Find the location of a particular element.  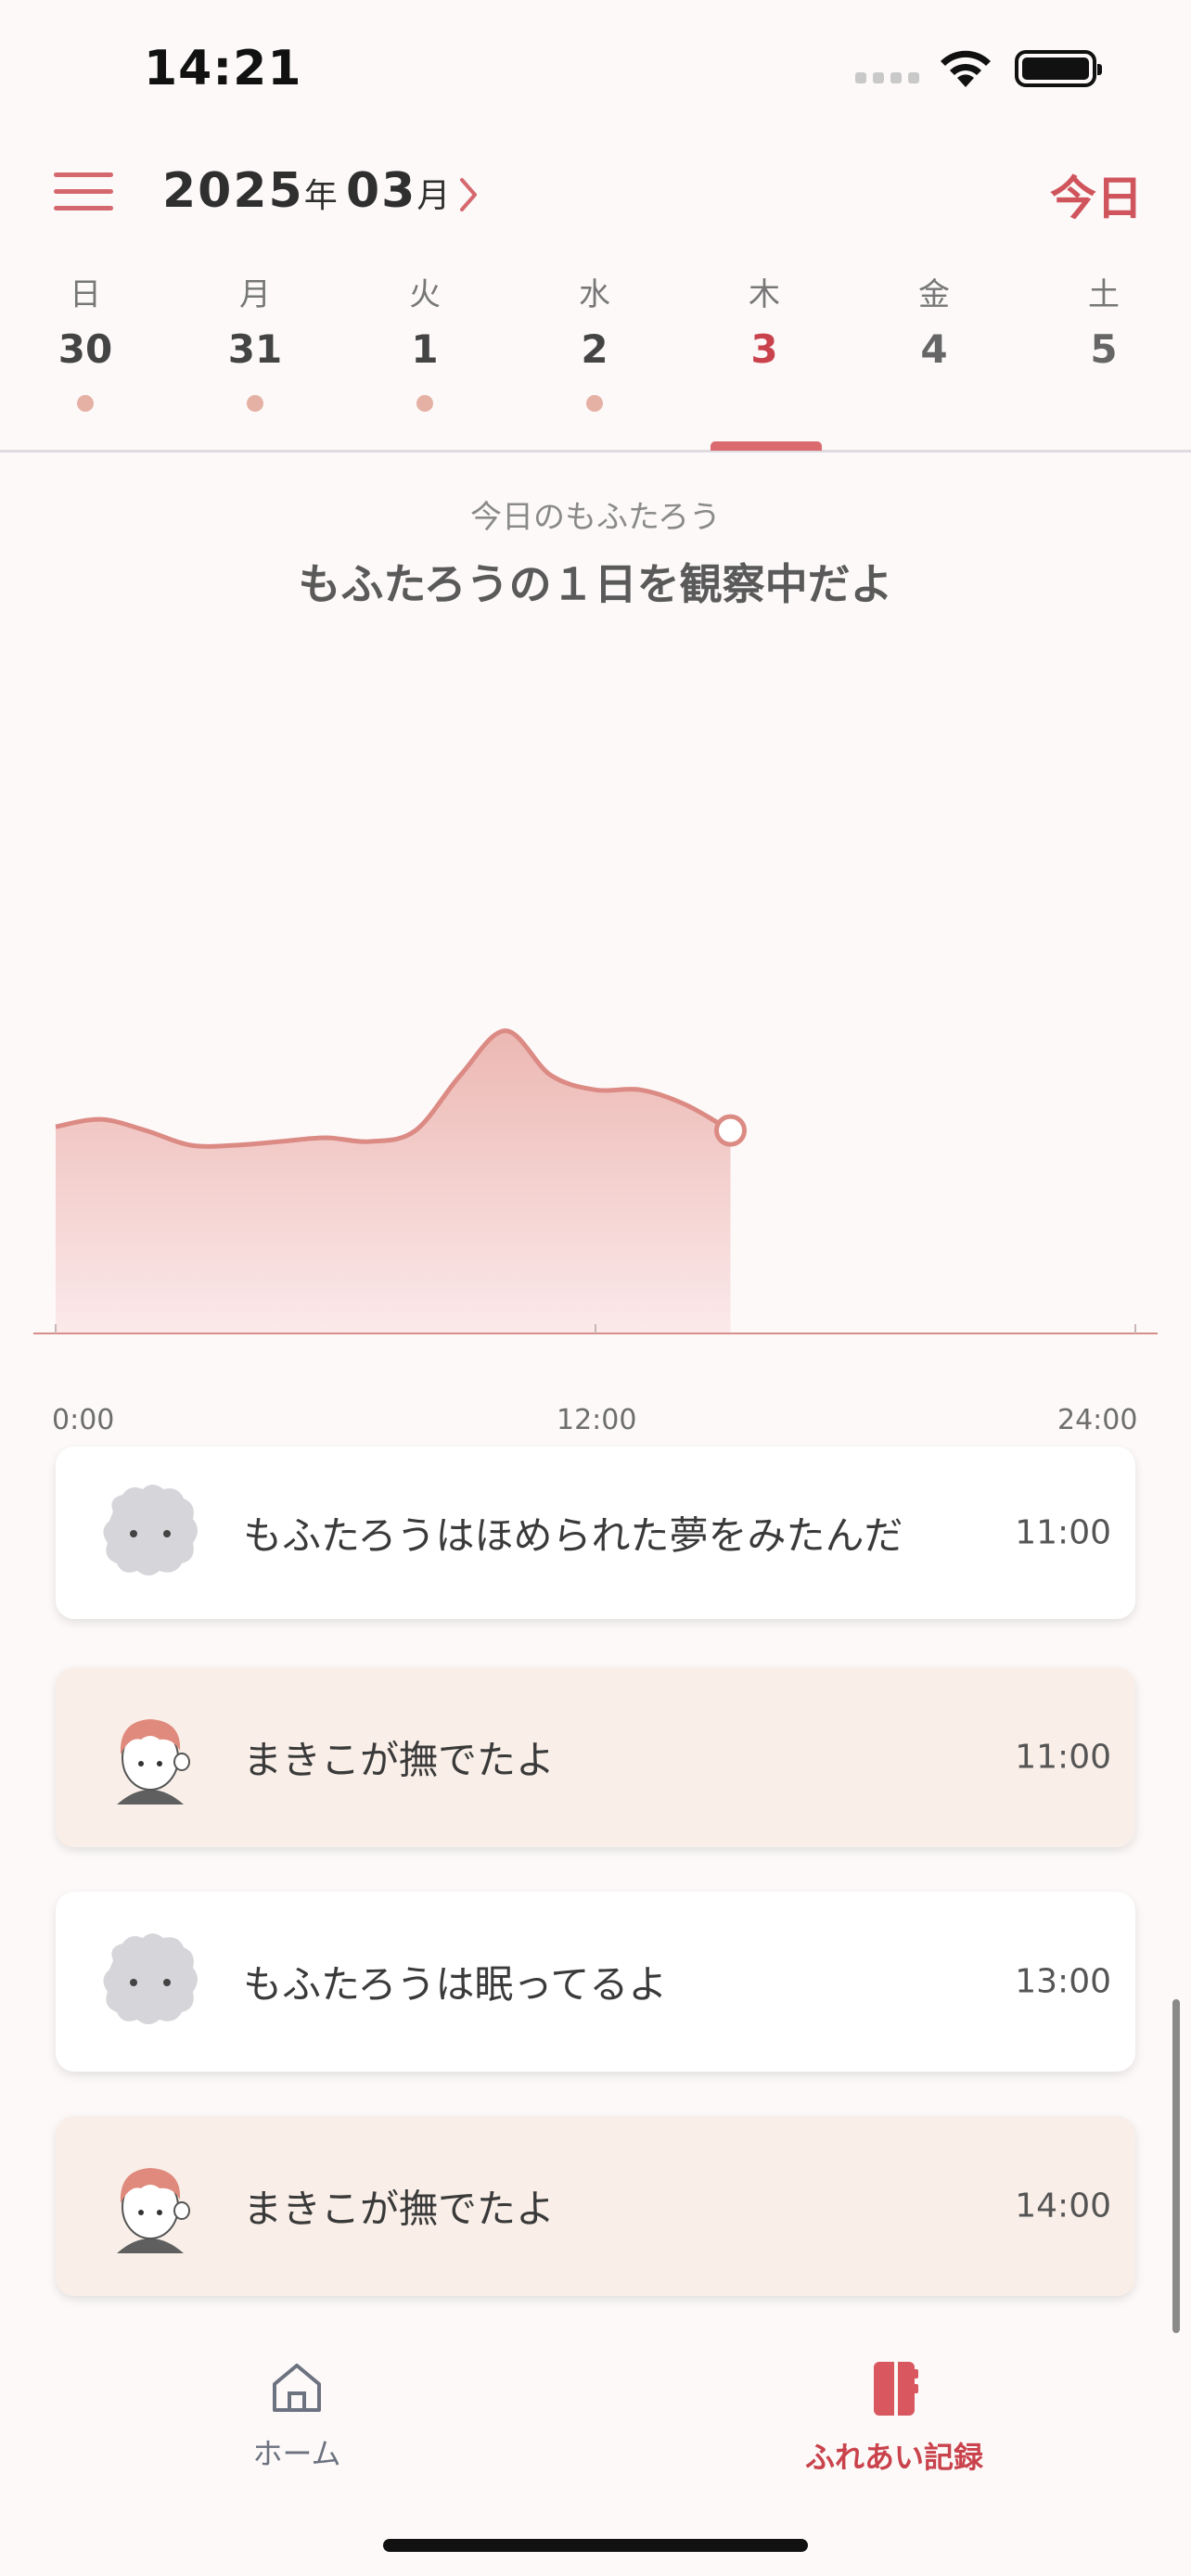

x-tick-label-start: 0:00 is located at coordinates (83, 1420).